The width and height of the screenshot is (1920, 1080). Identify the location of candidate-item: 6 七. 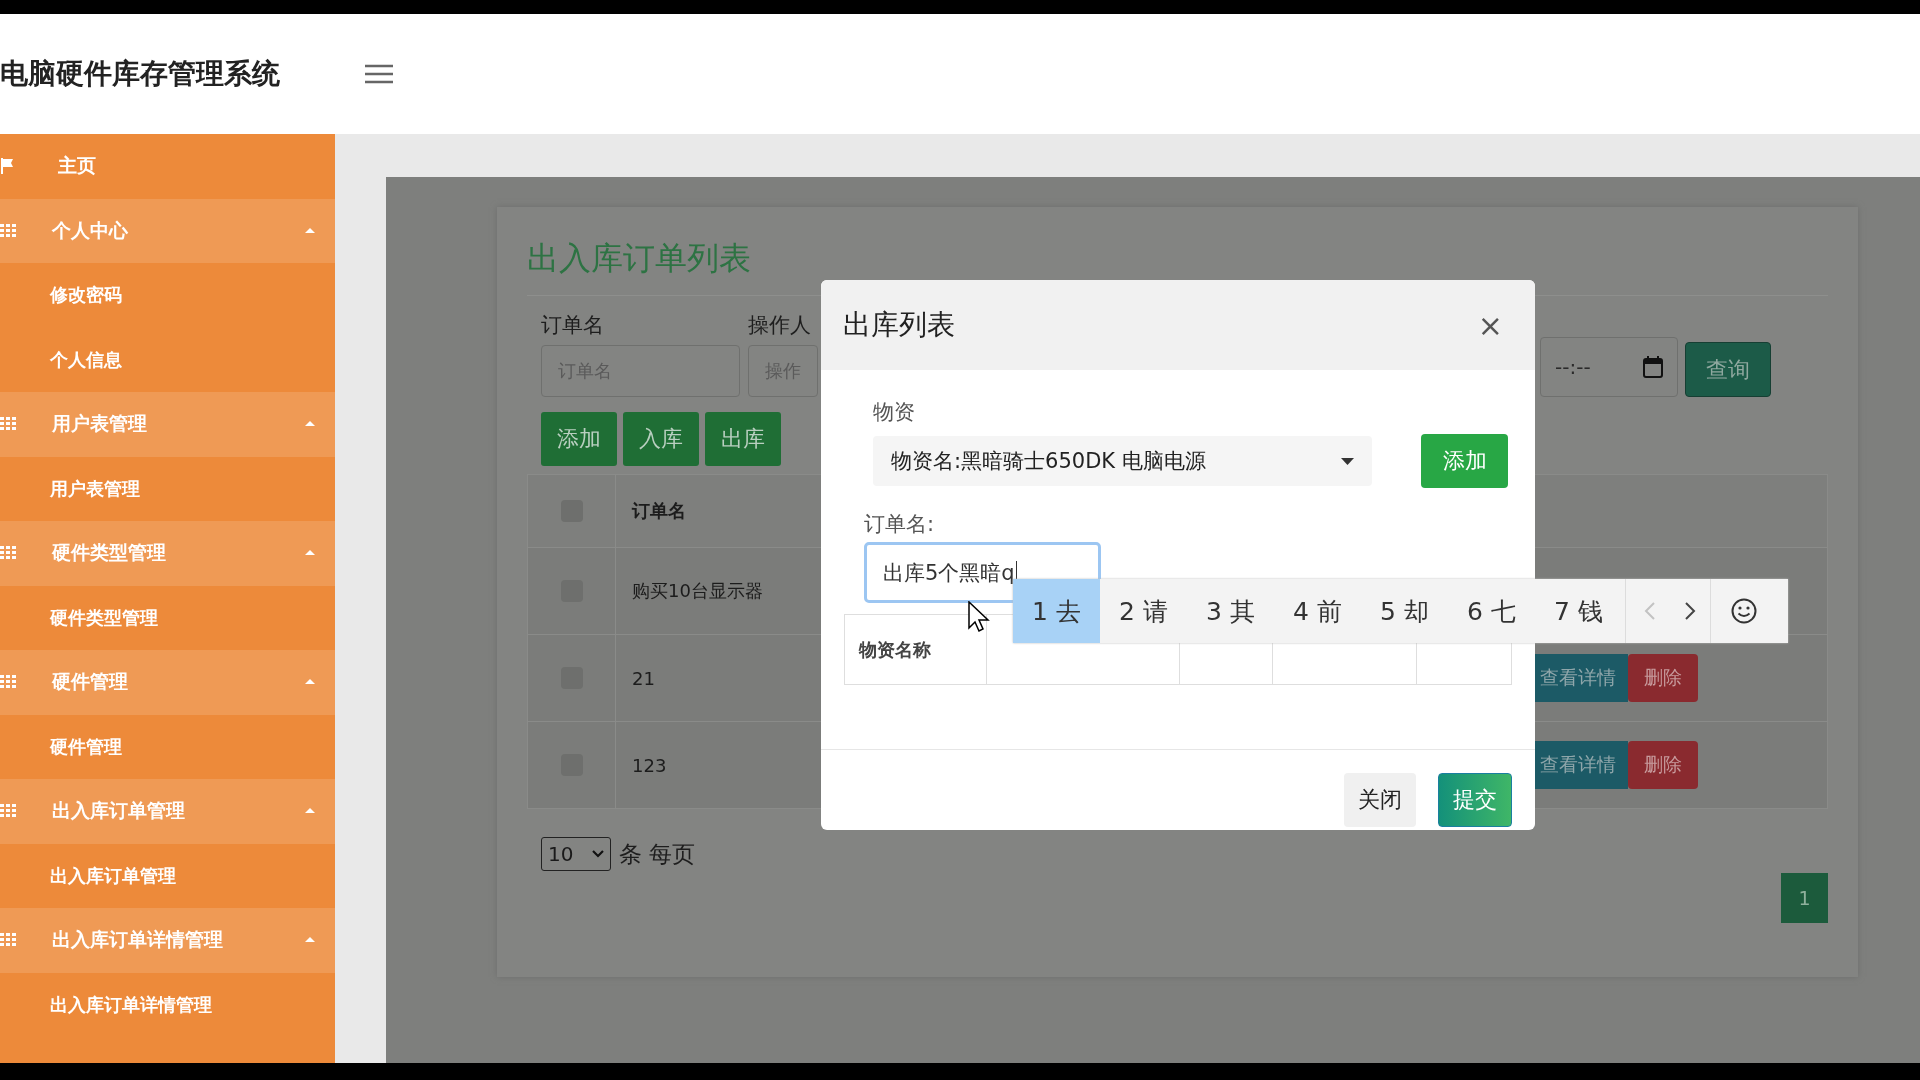
(1491, 611).